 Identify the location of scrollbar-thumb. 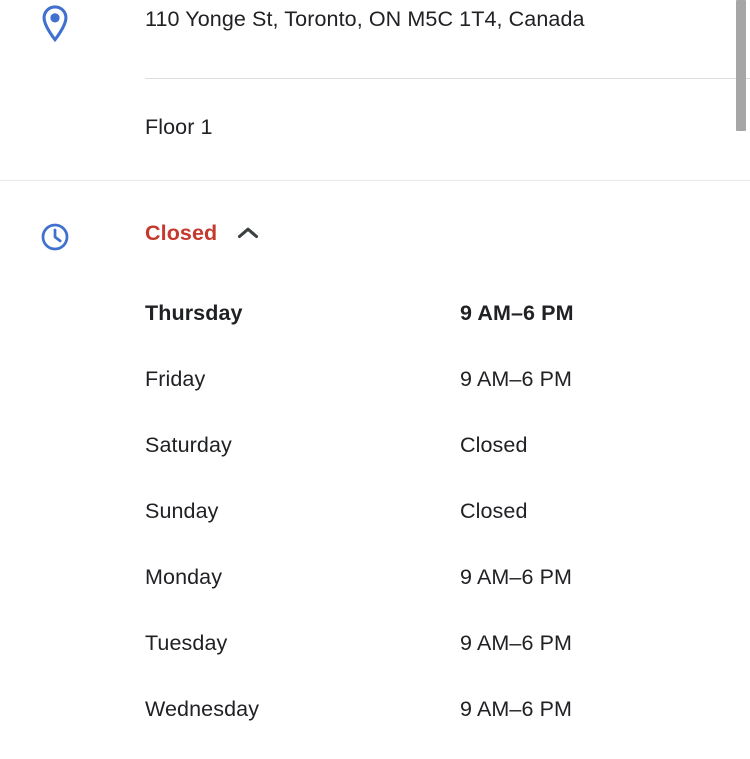
(741, 65).